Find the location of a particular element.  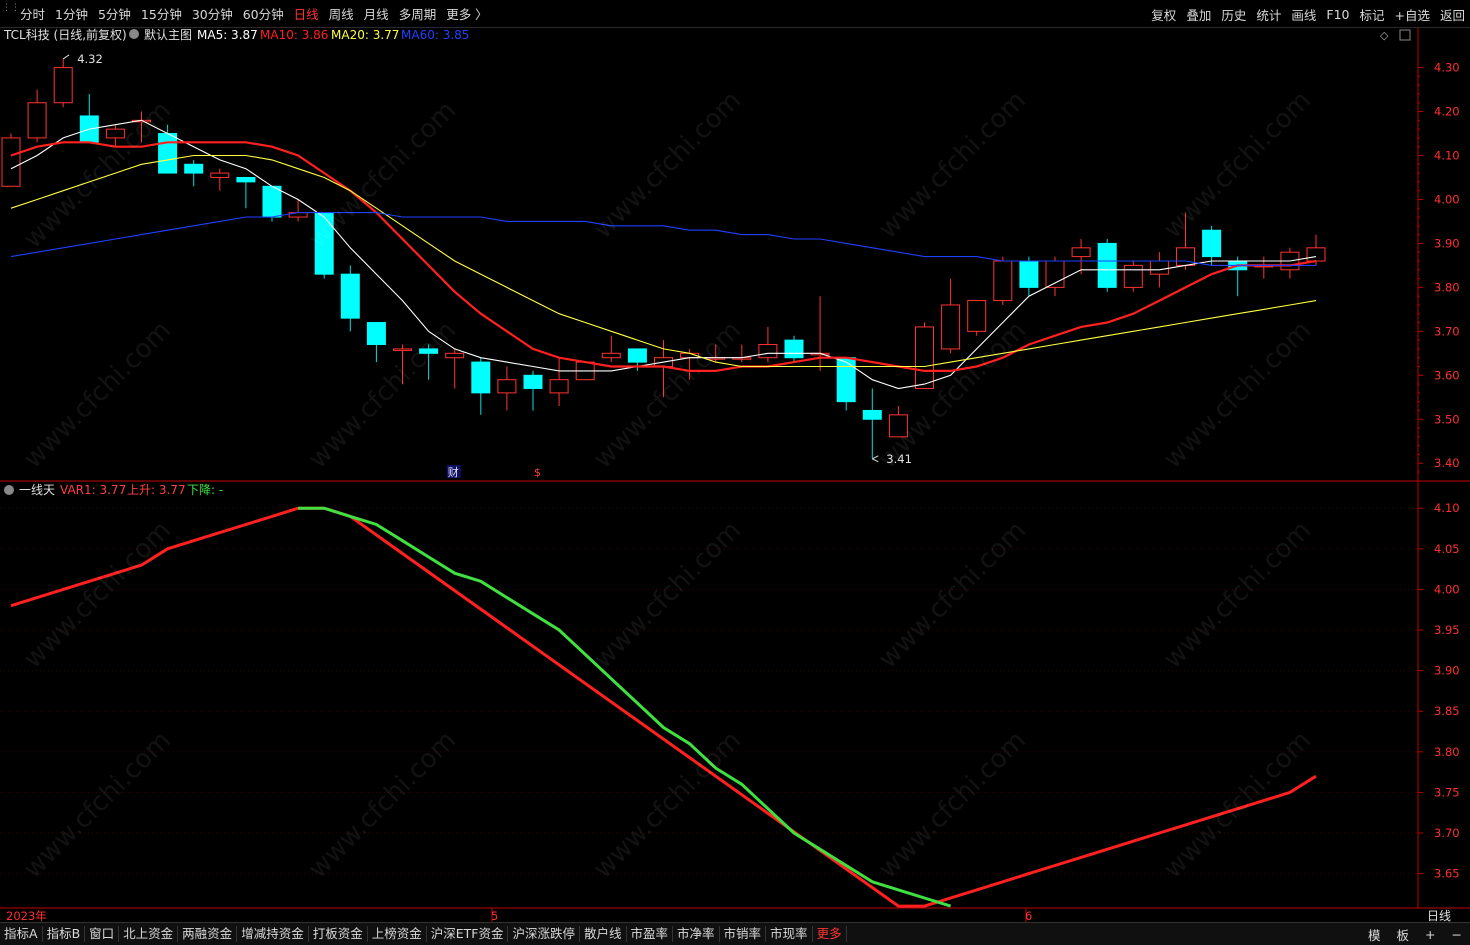

sub-y-tick-label: 3.80 is located at coordinates (1447, 752).